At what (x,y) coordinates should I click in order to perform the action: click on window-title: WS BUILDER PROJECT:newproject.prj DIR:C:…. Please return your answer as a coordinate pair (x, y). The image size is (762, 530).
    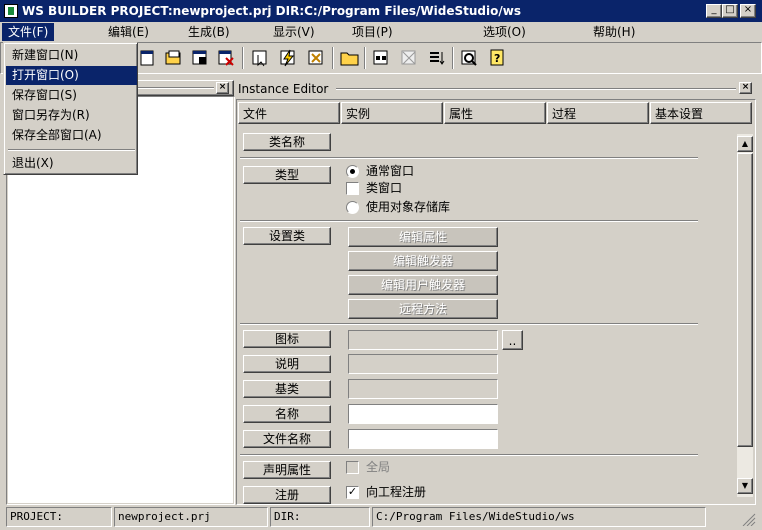
    Looking at the image, I should click on (271, 11).